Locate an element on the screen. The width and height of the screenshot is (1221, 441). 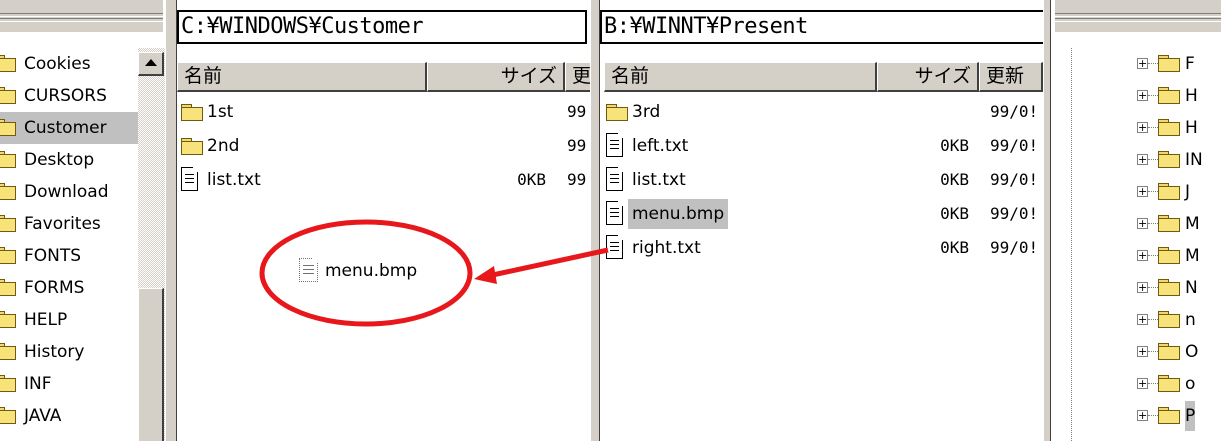
file-row: list.txt 0KB 99/0! is located at coordinates (824, 180).